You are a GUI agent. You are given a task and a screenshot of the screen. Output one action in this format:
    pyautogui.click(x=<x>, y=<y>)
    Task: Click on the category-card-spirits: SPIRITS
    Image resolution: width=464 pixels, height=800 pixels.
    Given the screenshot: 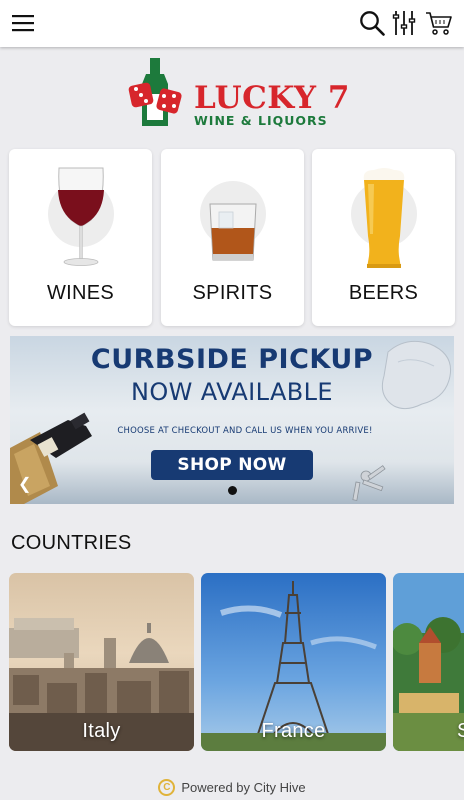 What is the action you would take?
    pyautogui.click(x=232, y=237)
    